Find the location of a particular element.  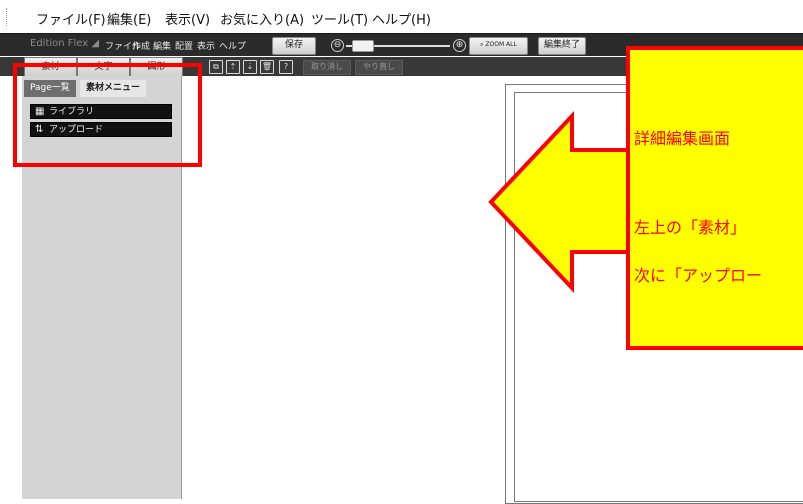

menu-favorites: お気に入り(A) is located at coordinates (262, 18).